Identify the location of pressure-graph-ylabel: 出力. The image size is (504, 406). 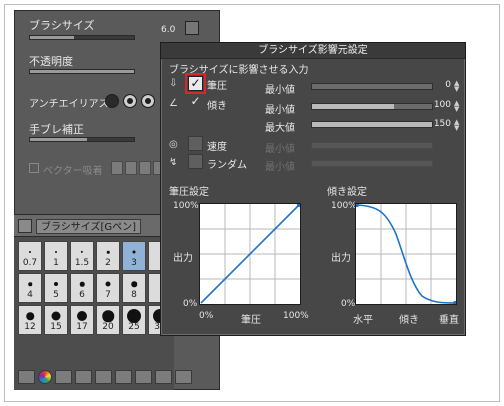
(183, 258).